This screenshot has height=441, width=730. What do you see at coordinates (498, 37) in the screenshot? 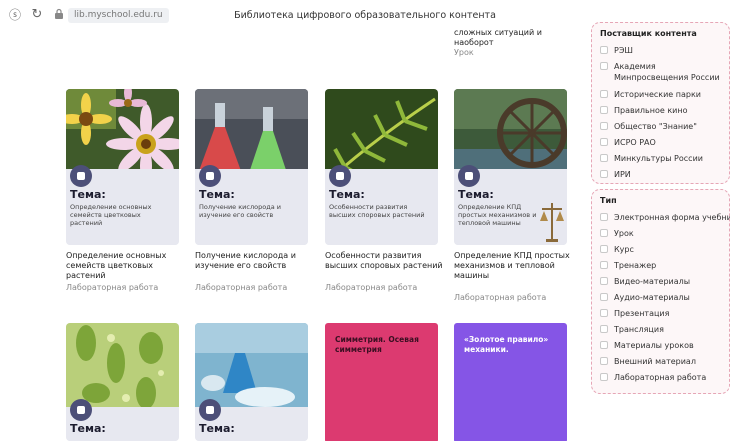
I see `content-title: сложных ситуаций и наоборот` at bounding box center [498, 37].